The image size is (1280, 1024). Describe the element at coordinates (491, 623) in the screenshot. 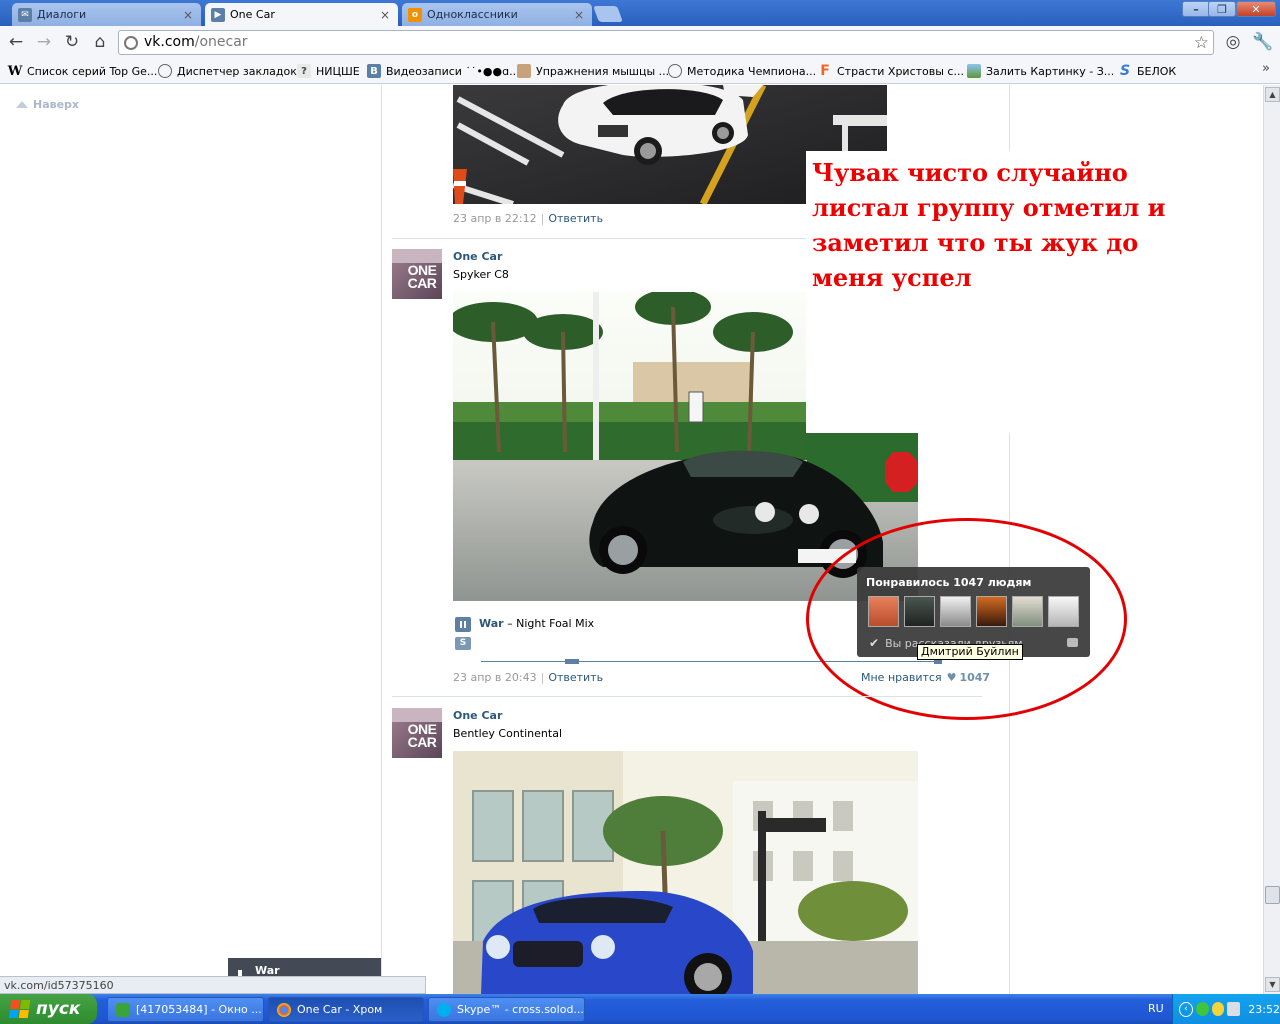

I see `audio-artist: War` at that location.